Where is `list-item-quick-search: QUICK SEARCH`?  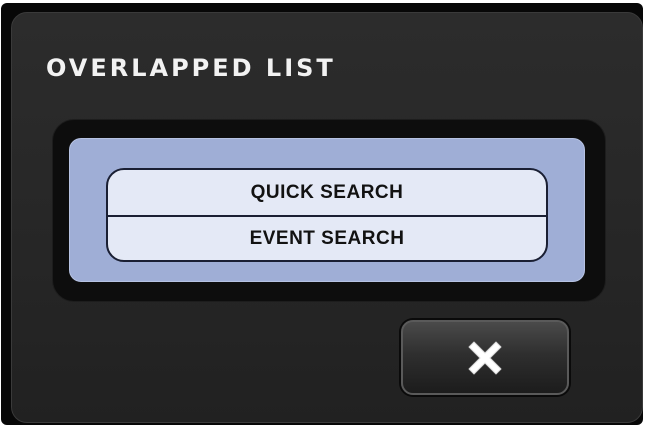 list-item-quick-search: QUICK SEARCH is located at coordinates (327, 192).